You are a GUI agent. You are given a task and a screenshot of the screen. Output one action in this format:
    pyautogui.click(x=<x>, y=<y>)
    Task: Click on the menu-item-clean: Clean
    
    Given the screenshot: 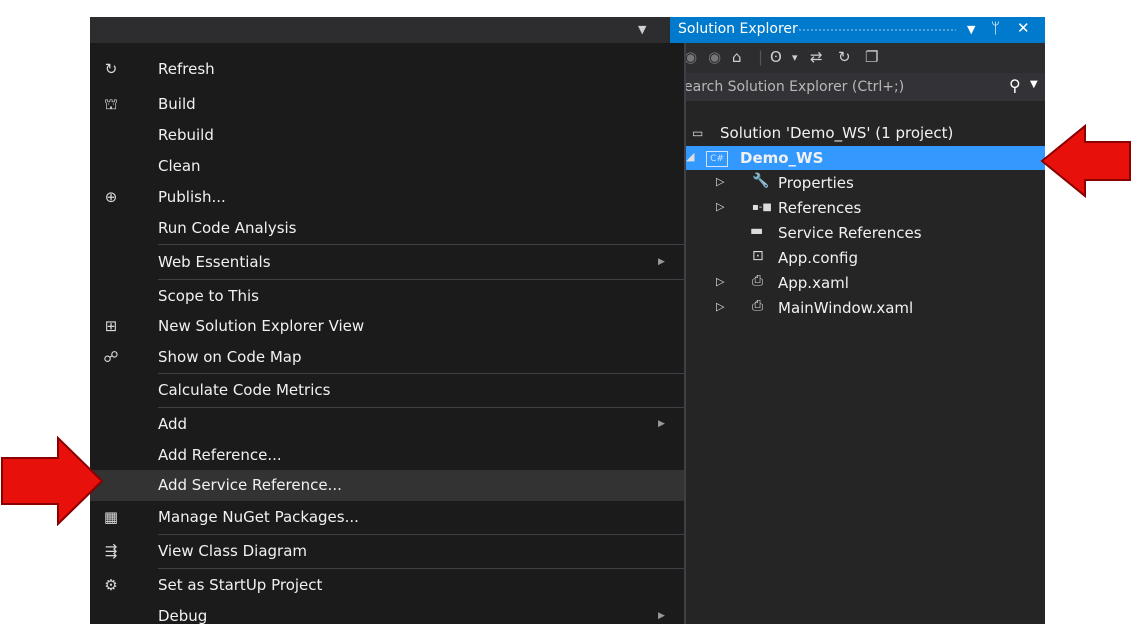 What is the action you would take?
    pyautogui.click(x=387, y=166)
    